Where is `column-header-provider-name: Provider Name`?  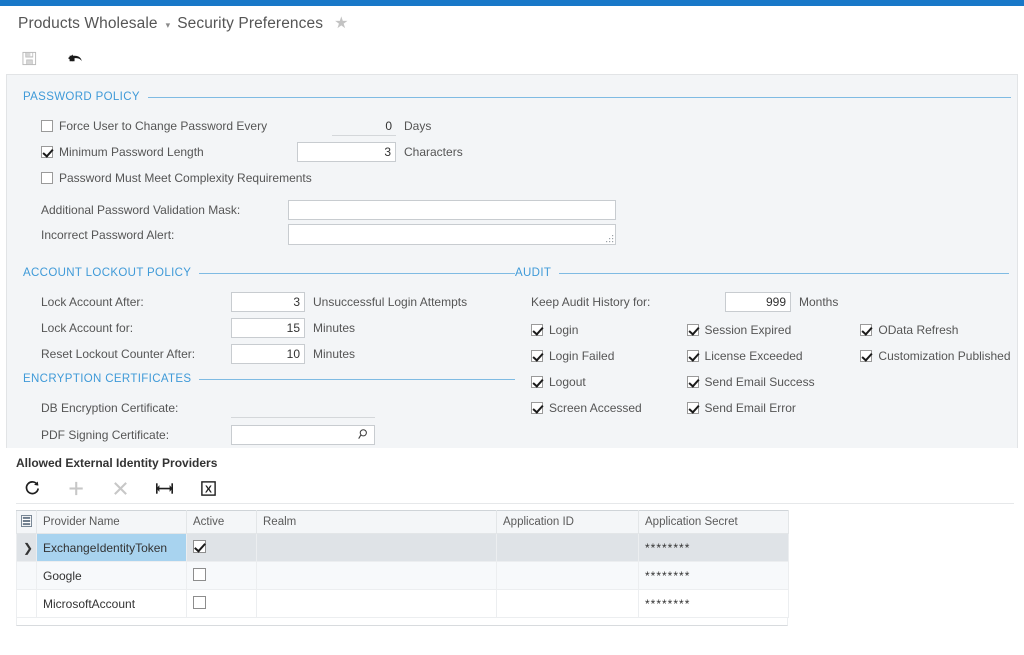
column-header-provider-name: Provider Name is located at coordinates (111, 522).